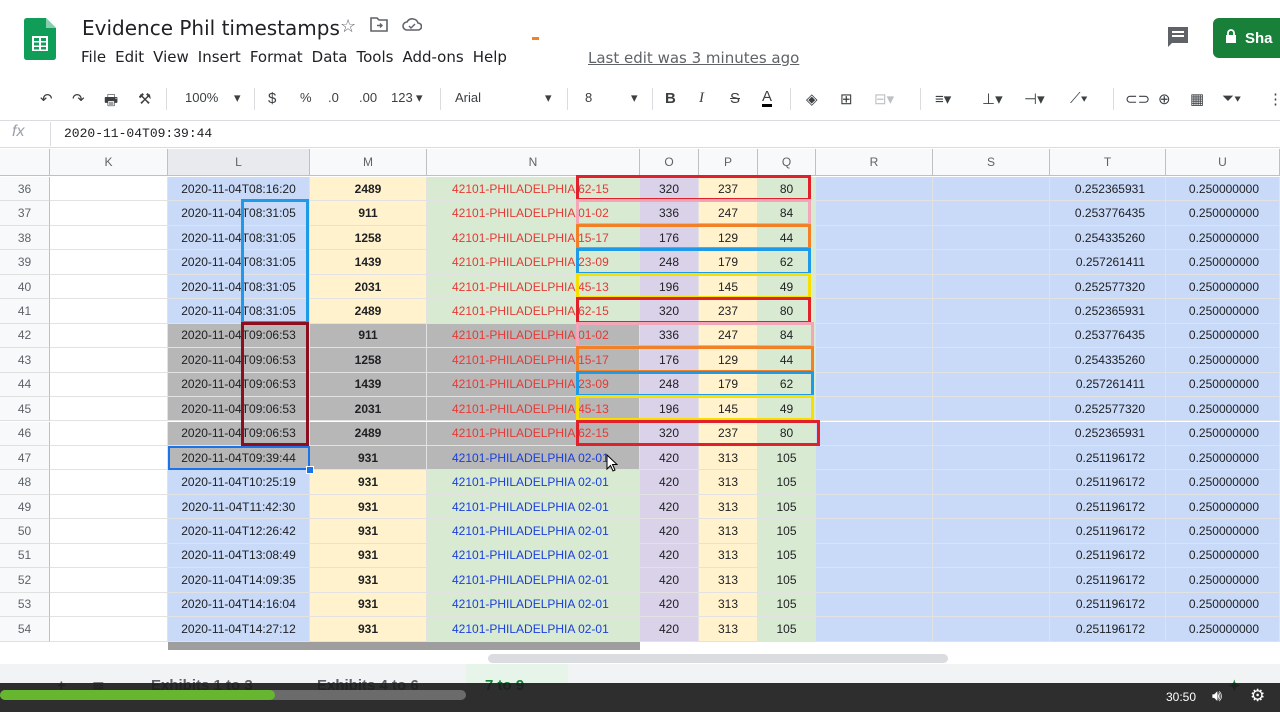 Image resolution: width=1280 pixels, height=712 pixels. I want to click on count-cell: 1258, so click(368, 238).